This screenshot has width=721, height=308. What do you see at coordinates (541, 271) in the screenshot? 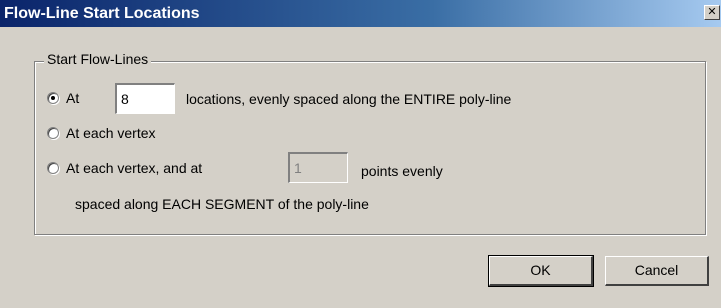
I see `ok-button: OK` at bounding box center [541, 271].